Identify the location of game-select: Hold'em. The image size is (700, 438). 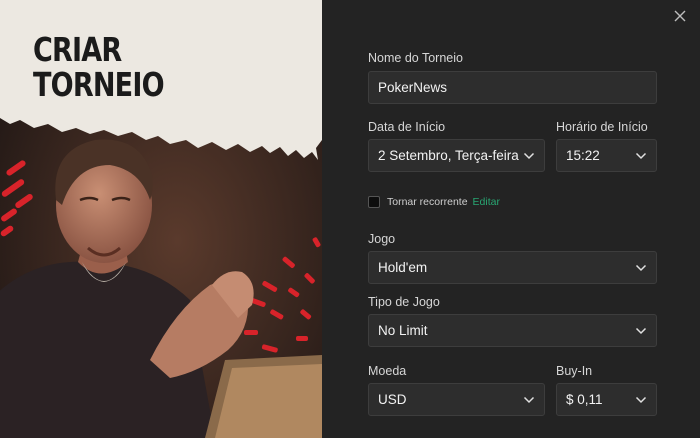
(512, 267).